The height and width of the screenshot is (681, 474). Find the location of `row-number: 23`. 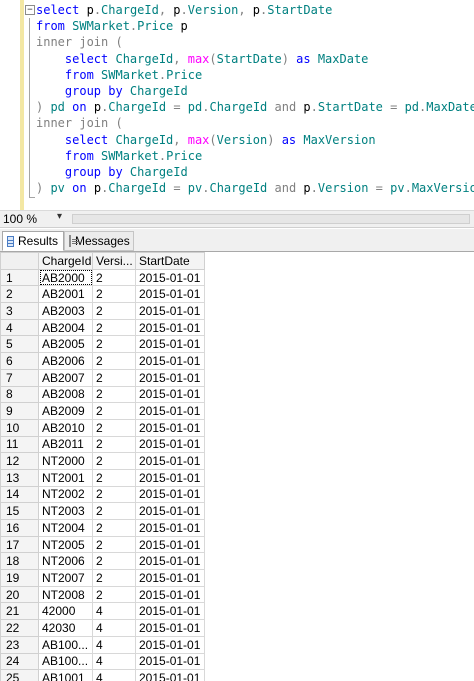

row-number: 23 is located at coordinates (19, 644).